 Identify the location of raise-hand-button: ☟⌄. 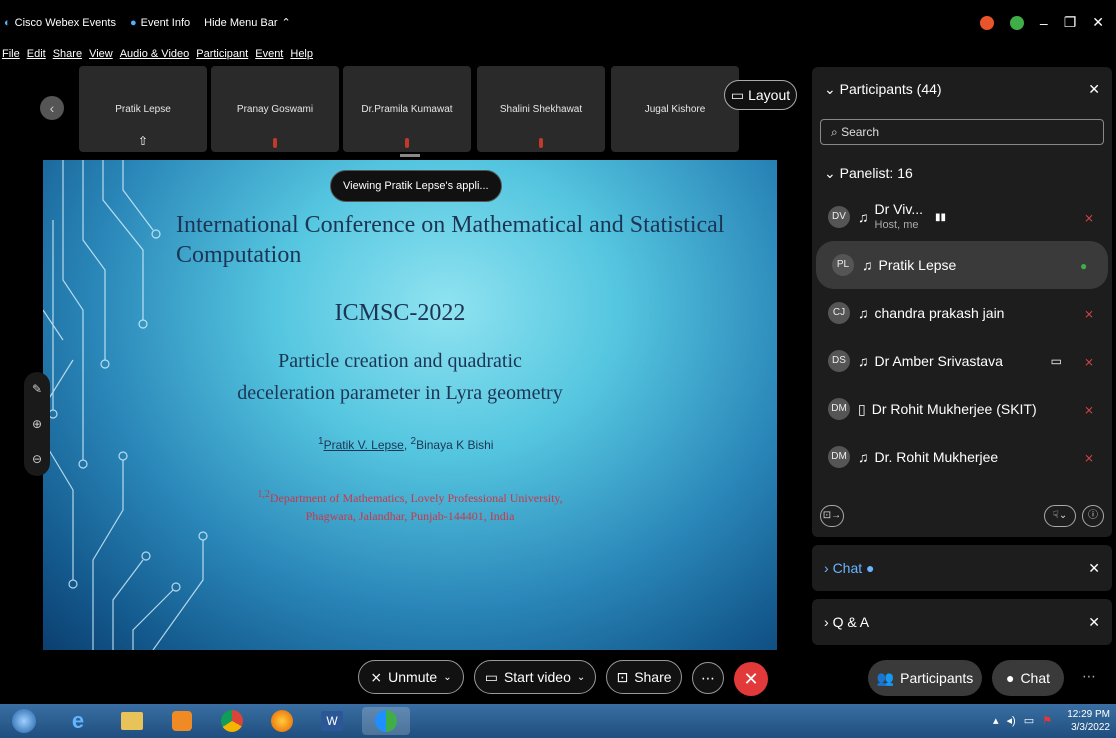
(1060, 516).